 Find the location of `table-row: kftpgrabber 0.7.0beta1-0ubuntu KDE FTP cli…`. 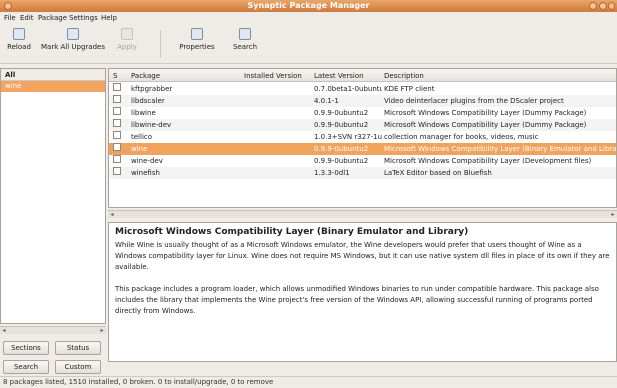

table-row: kftpgrabber 0.7.0beta1-0ubuntu KDE FTP cli… is located at coordinates (362, 89).